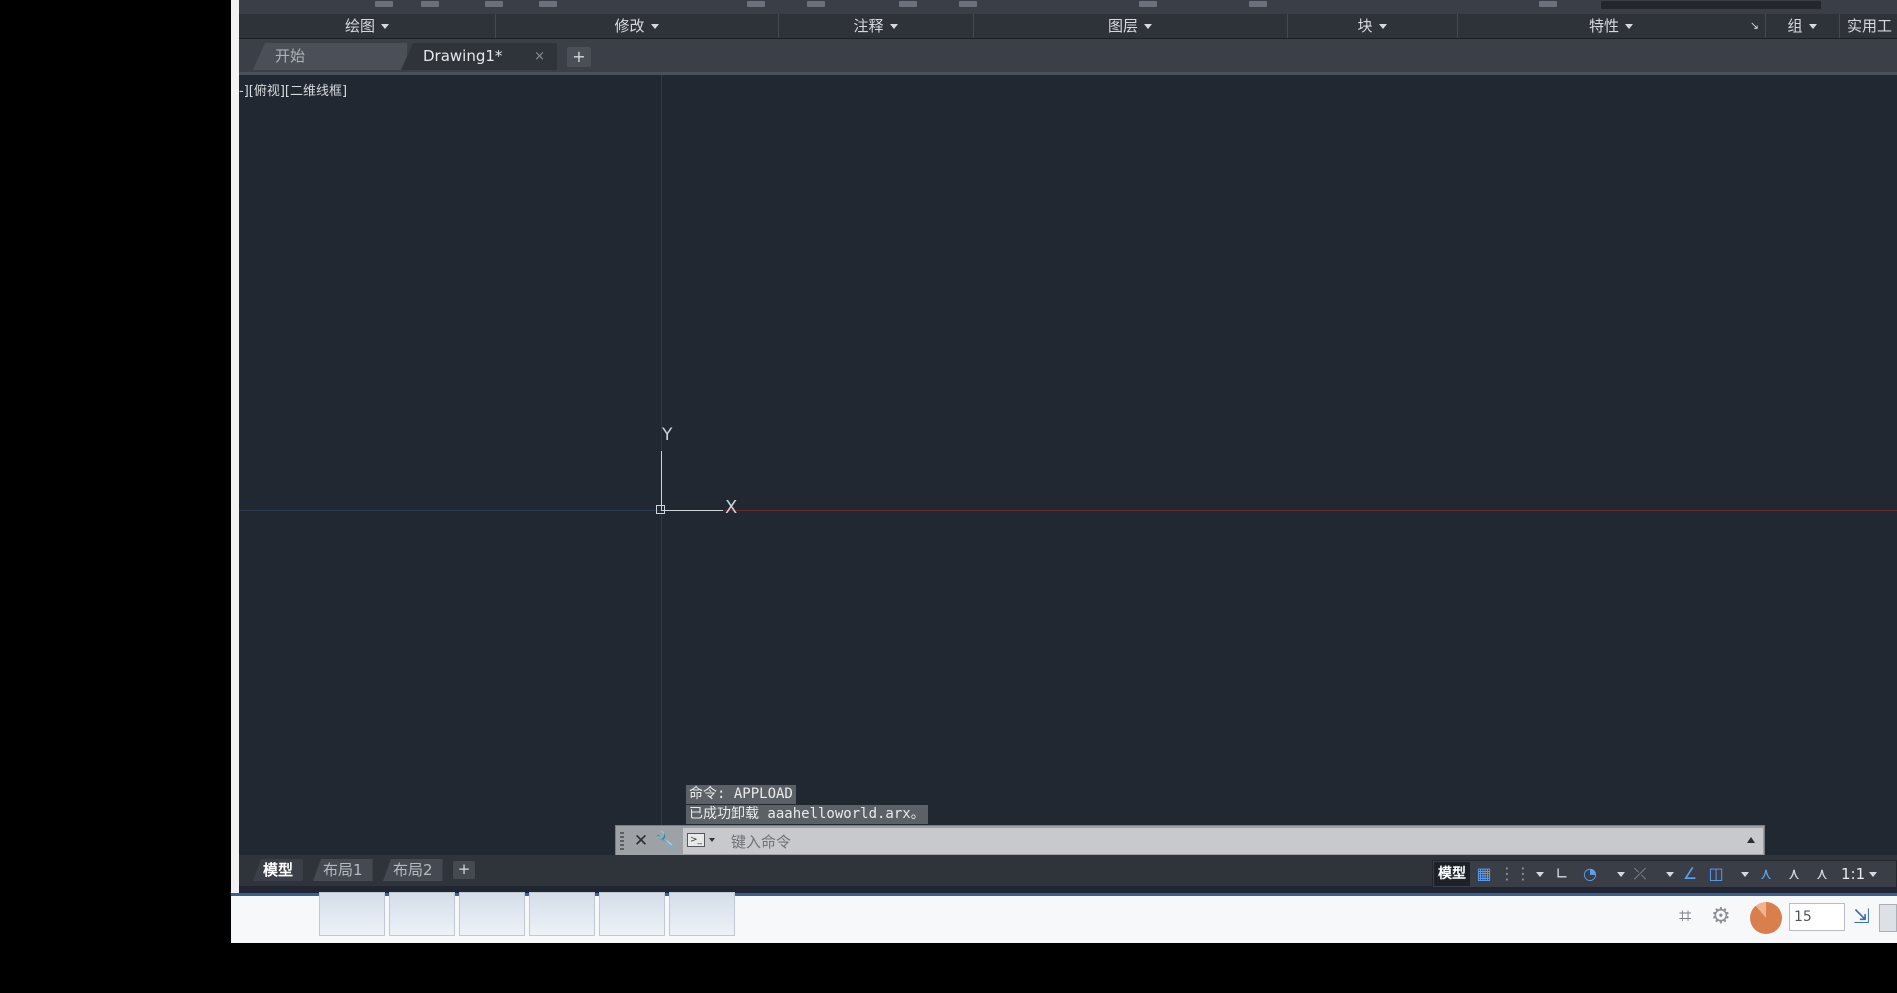 This screenshot has width=1897, height=993. I want to click on tab-layout2: 布局2, so click(413, 870).